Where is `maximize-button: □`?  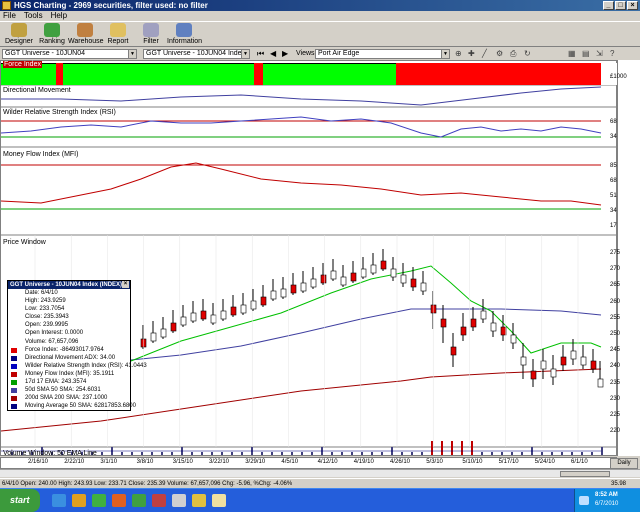 maximize-button: □ is located at coordinates (620, 5).